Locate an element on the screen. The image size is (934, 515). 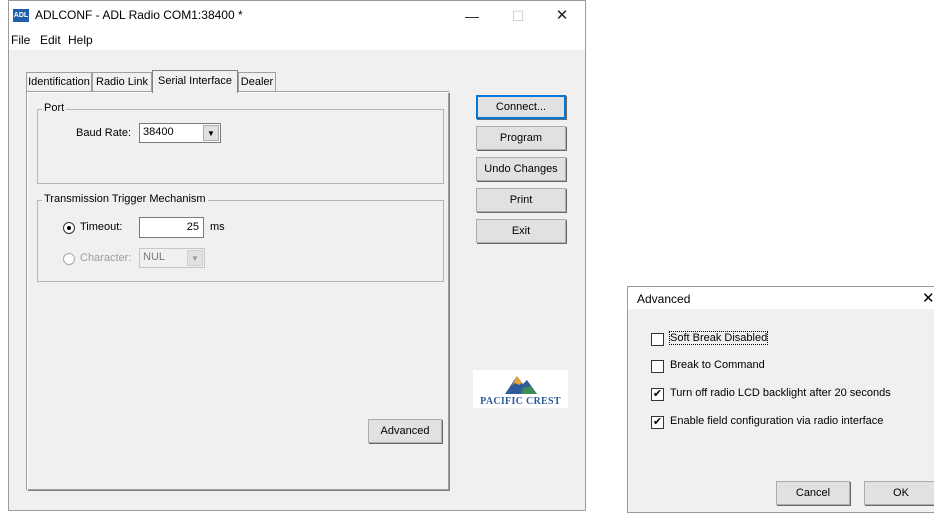
maximize-icon: ☐ is located at coordinates (518, 16).